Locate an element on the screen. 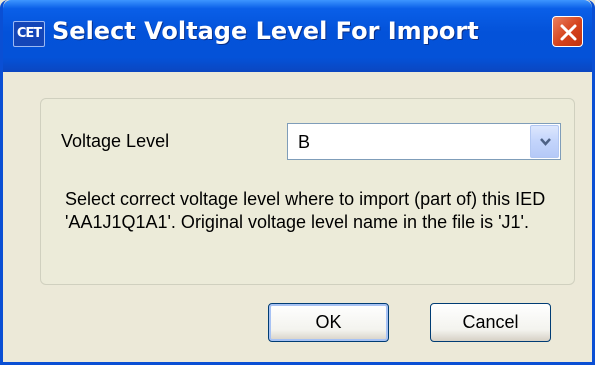  ok-button: OK is located at coordinates (328, 322).